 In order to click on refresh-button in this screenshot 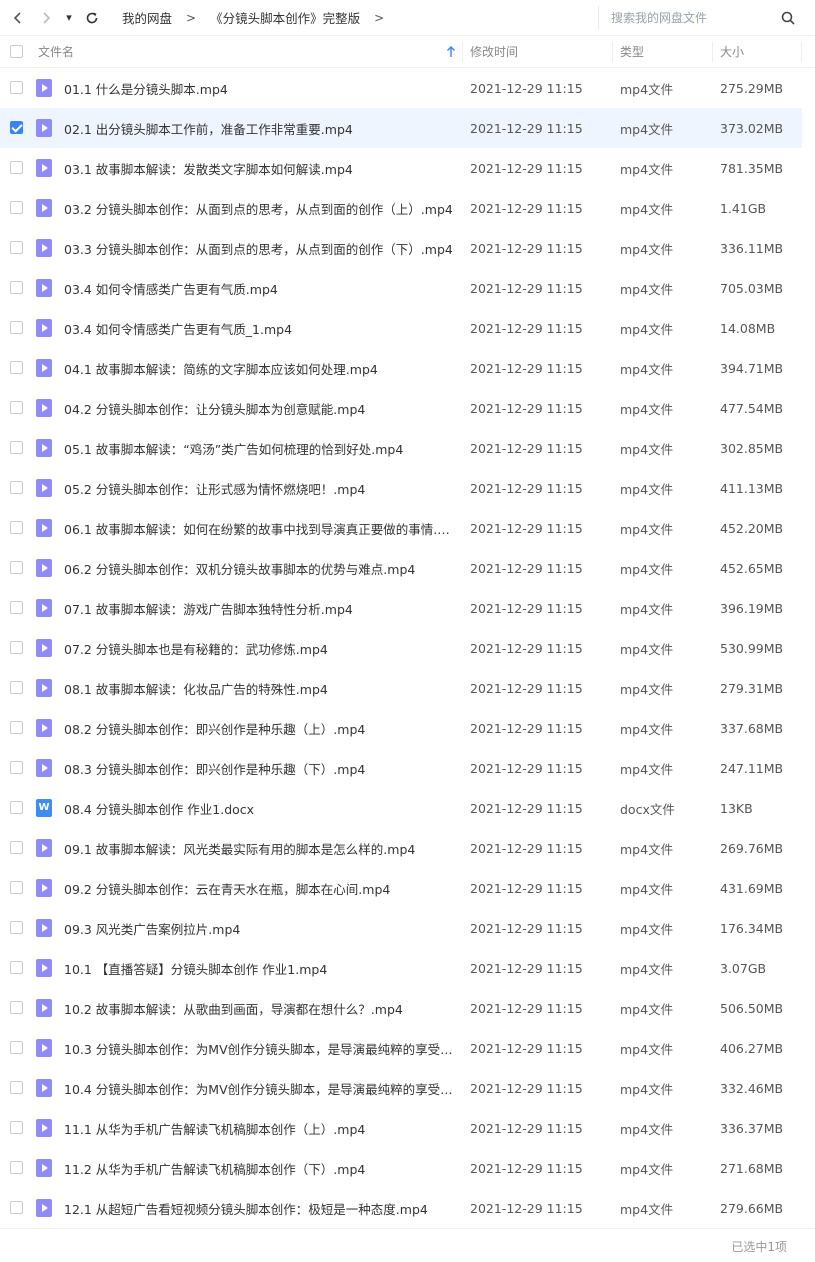, I will do `click(92, 18)`.